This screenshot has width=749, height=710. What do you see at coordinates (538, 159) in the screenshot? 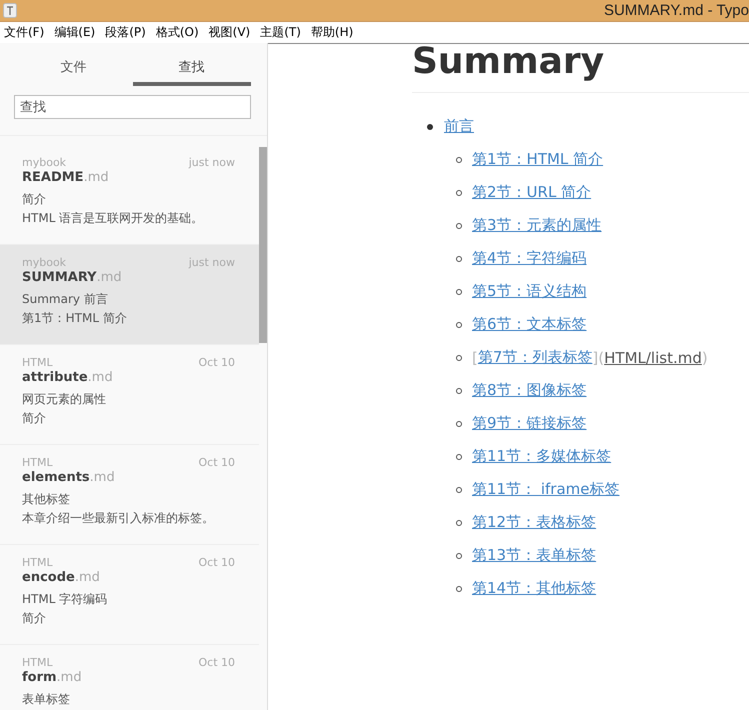
I see `toc-link: 第1节：HTML 简介` at bounding box center [538, 159].